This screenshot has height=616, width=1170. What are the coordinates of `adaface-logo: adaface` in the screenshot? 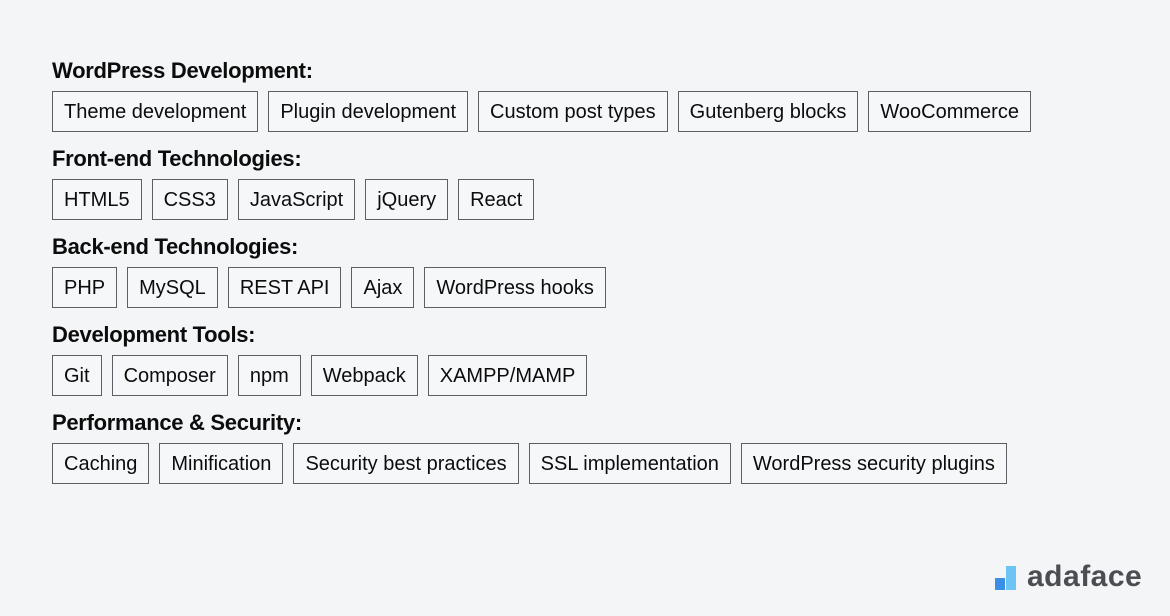 It's located at (1068, 577).